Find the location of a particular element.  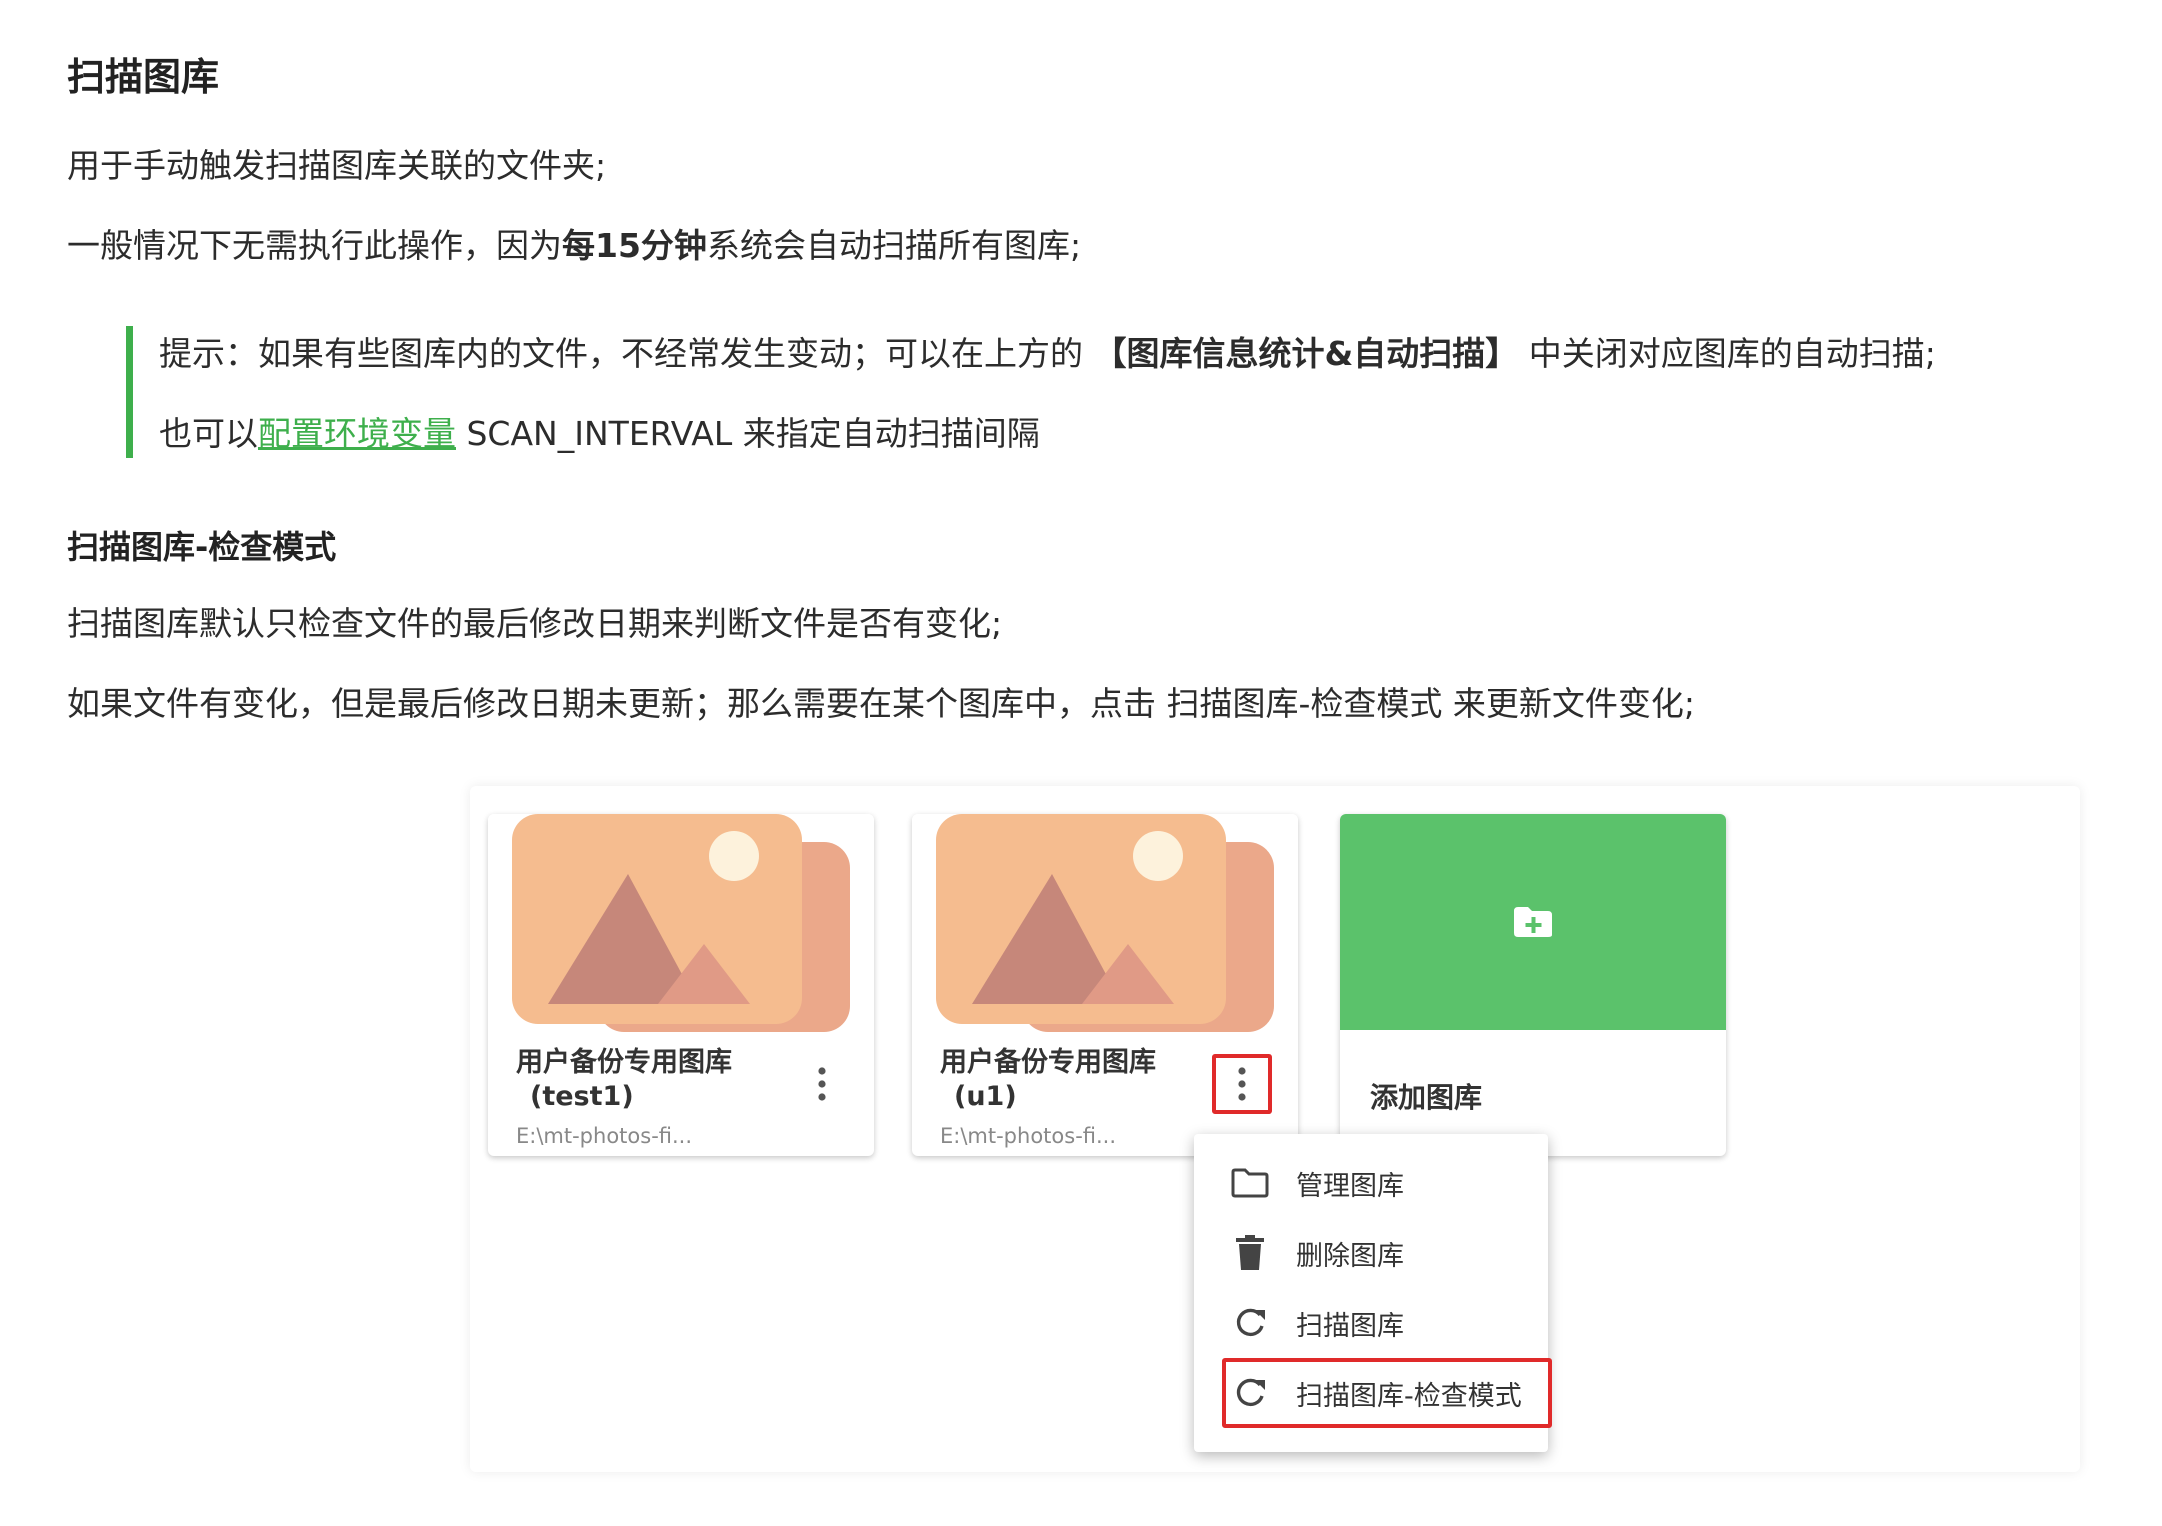

context-menu: 管理图库 删除图库 扫描图库 扫描图库-检查模式 is located at coordinates (1373, 1293).